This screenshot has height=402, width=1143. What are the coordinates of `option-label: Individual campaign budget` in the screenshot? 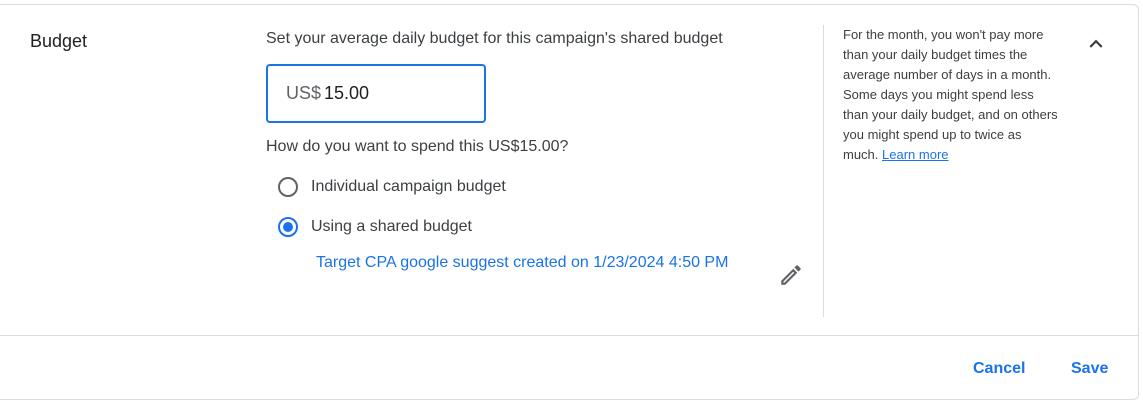 It's located at (408, 186).